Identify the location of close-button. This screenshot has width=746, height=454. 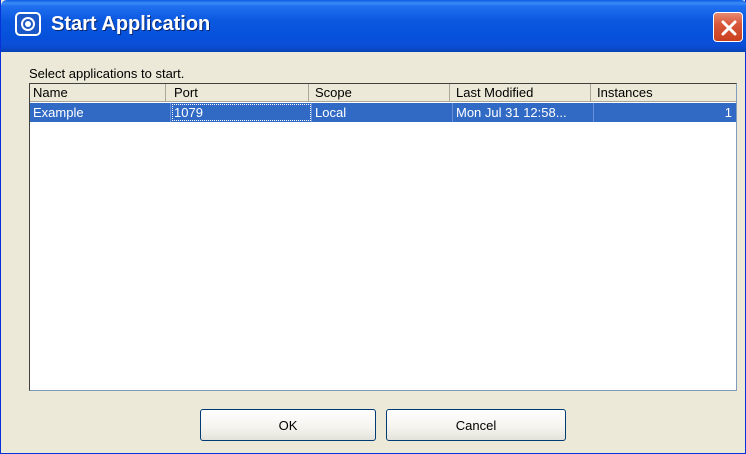
(728, 27).